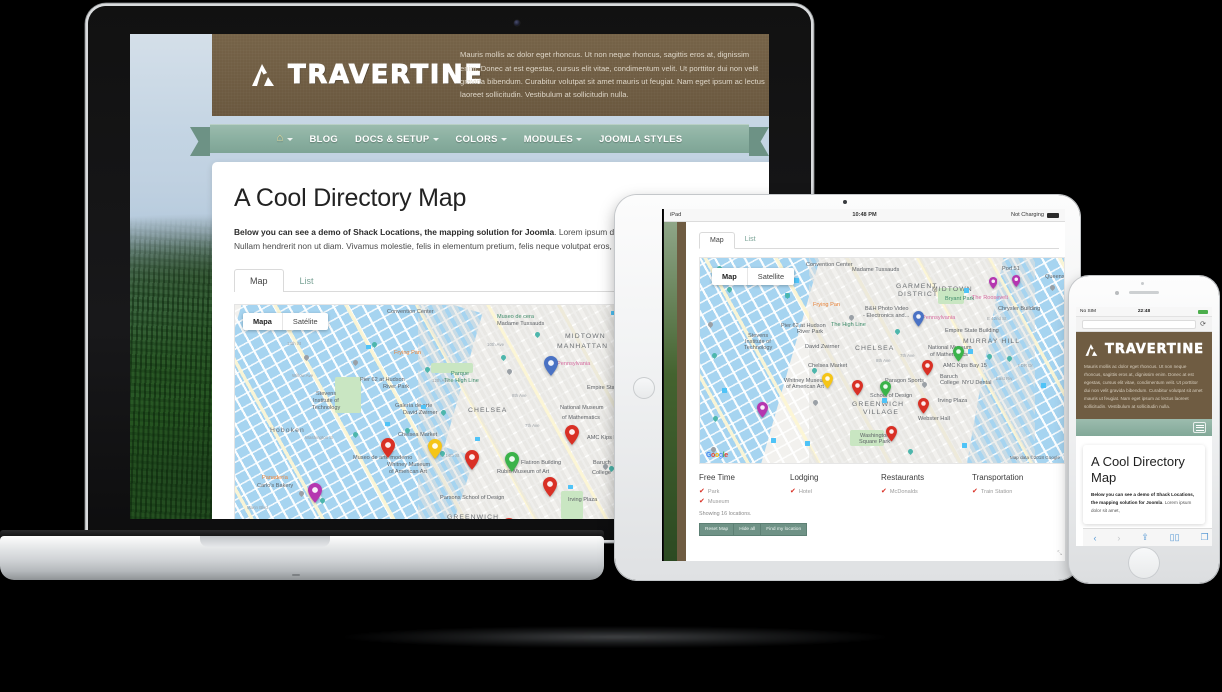  I want to click on nav-item-colors: COLORS, so click(481, 138).